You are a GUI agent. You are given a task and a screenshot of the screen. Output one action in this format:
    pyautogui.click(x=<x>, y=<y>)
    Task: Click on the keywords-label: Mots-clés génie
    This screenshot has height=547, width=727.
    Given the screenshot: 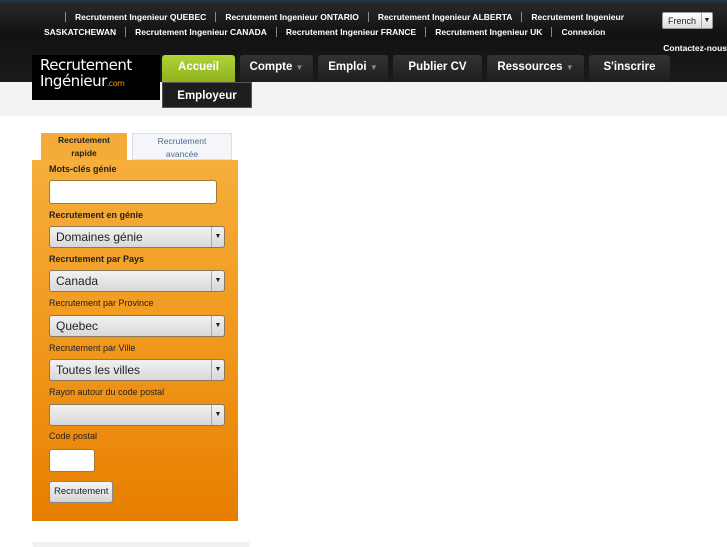 What is the action you would take?
    pyautogui.click(x=83, y=169)
    